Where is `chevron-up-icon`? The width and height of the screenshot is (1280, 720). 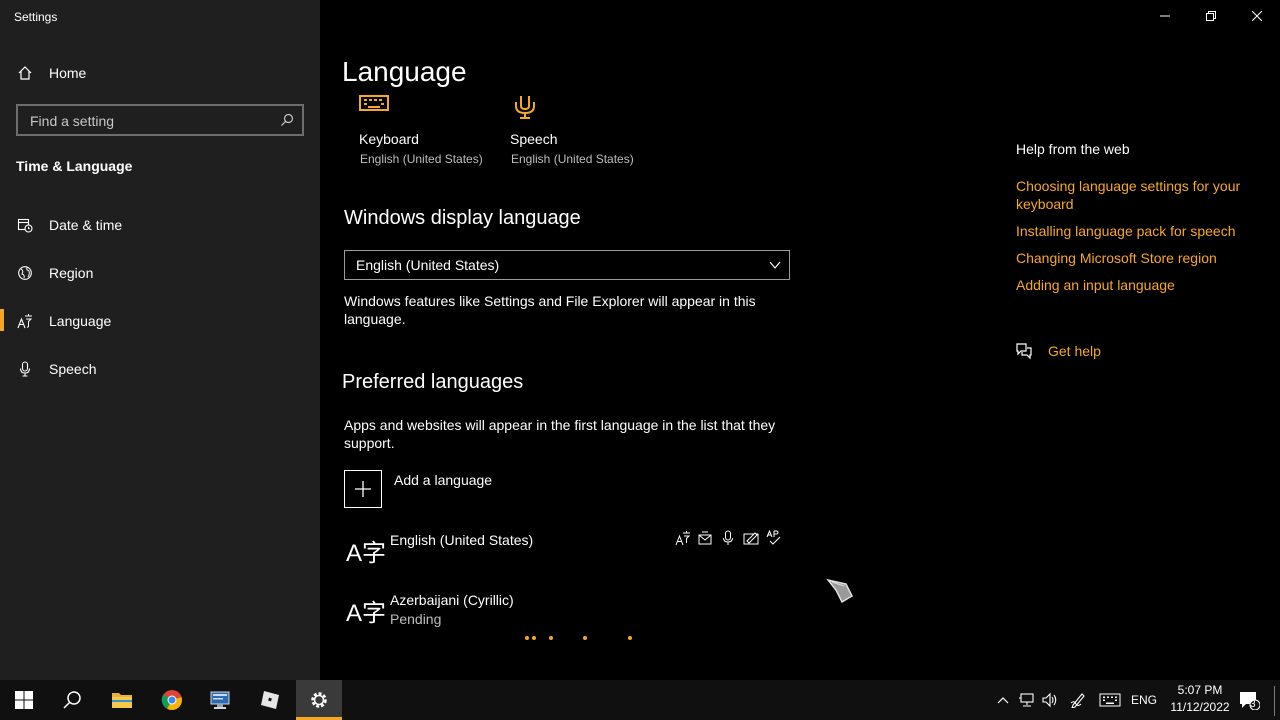
chevron-up-icon is located at coordinates (1003, 700).